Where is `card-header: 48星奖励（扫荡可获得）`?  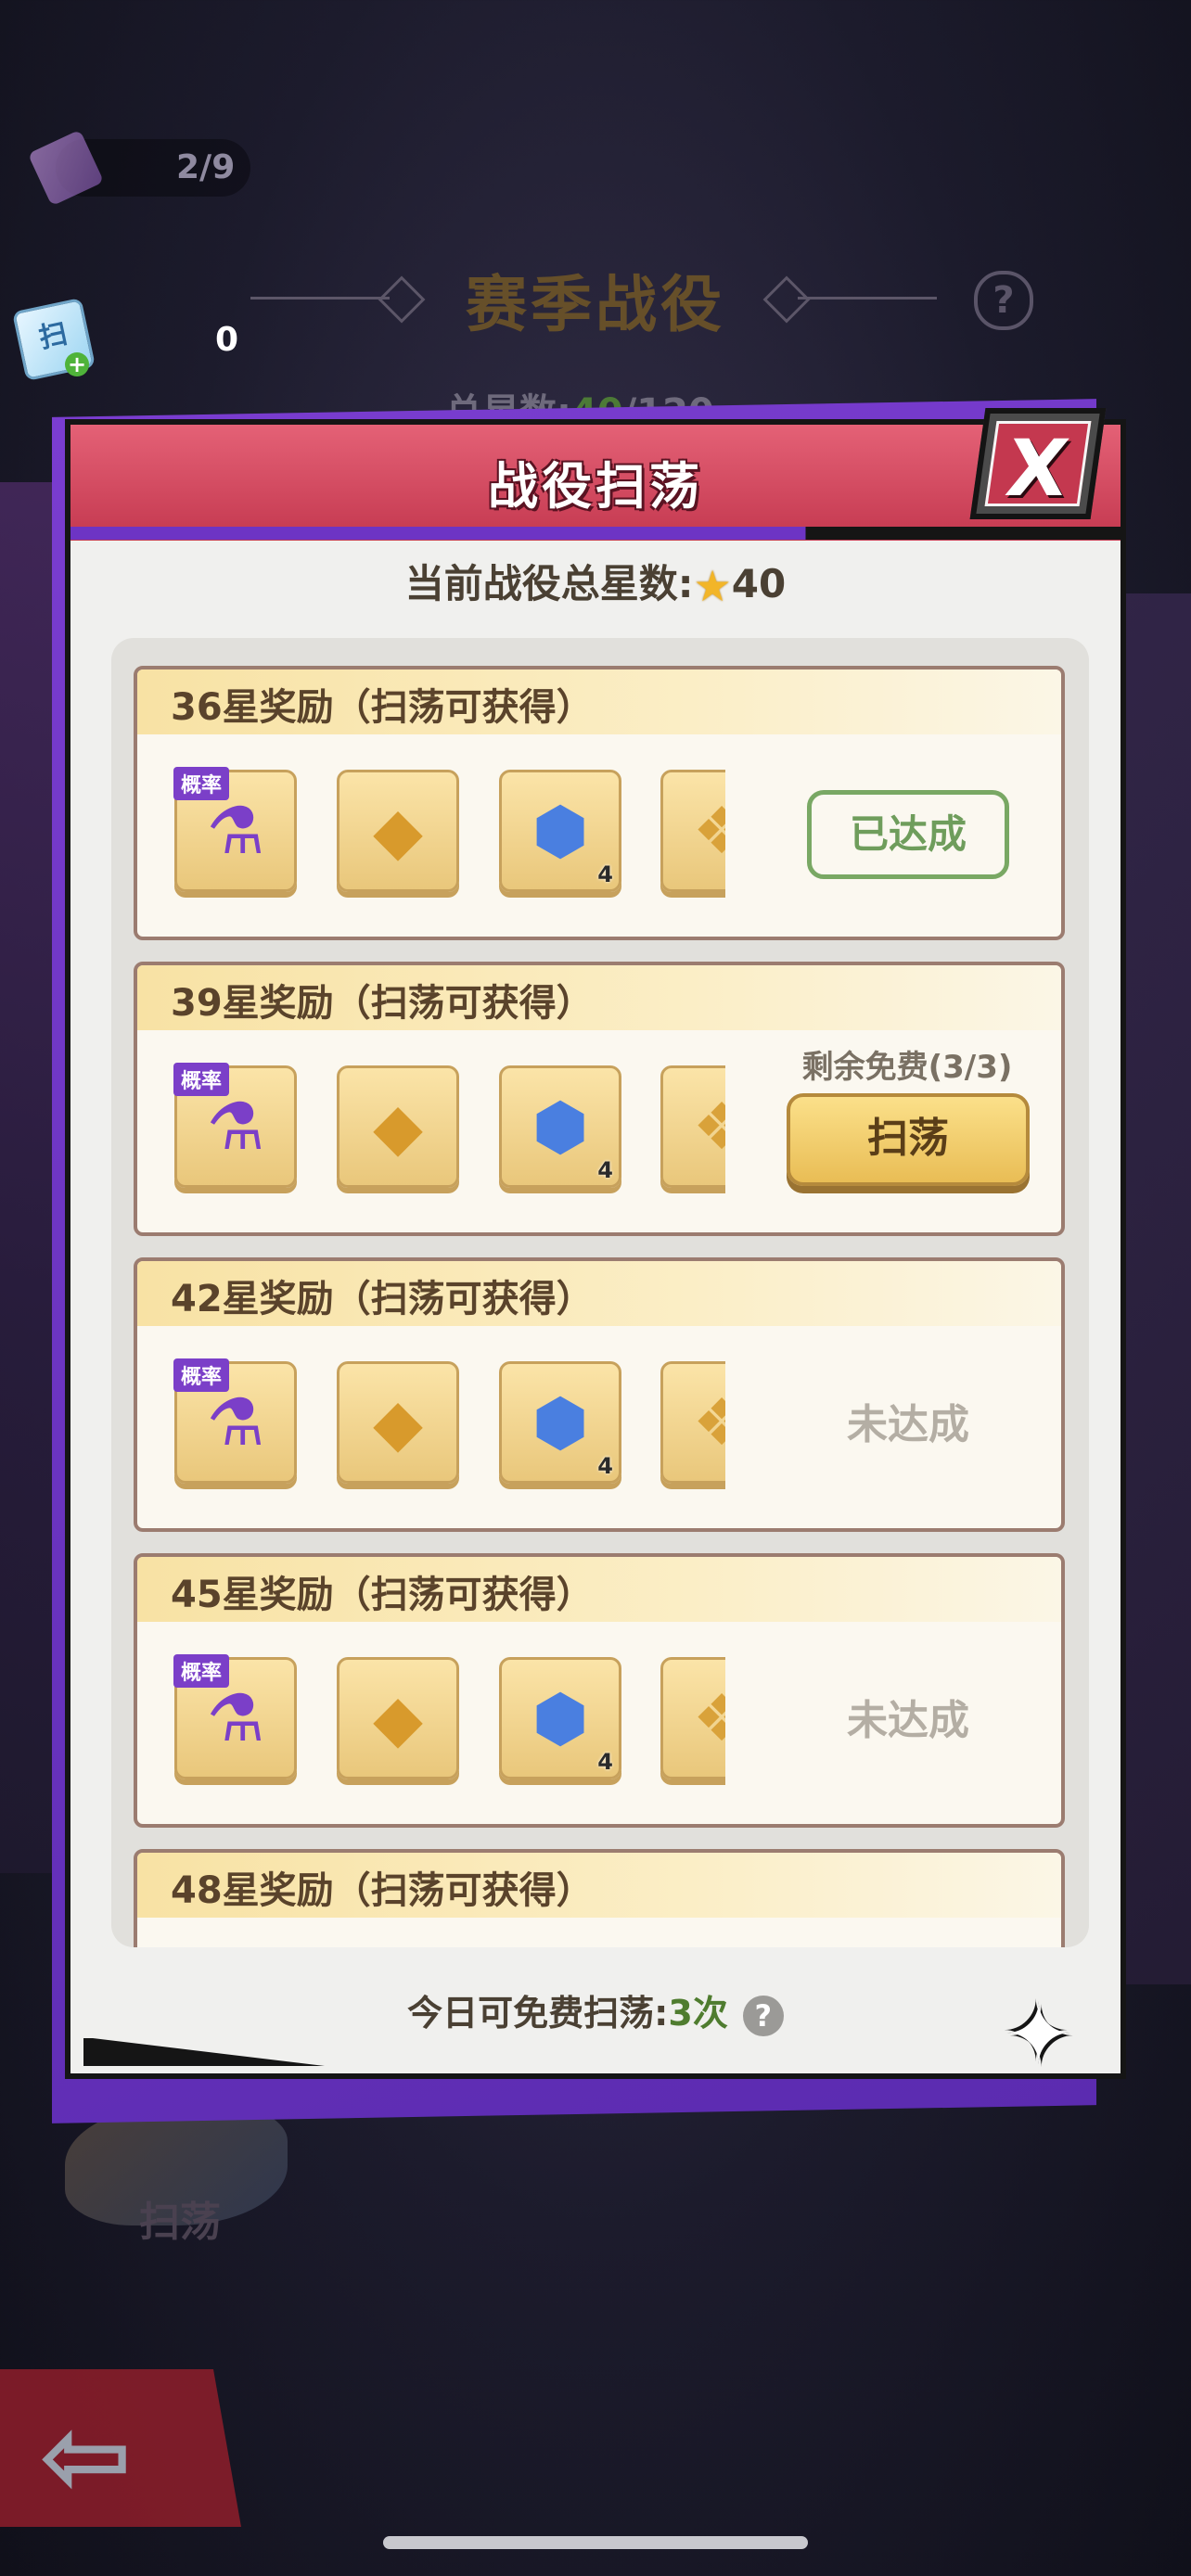 card-header: 48星奖励（扫荡可获得） is located at coordinates (599, 1886).